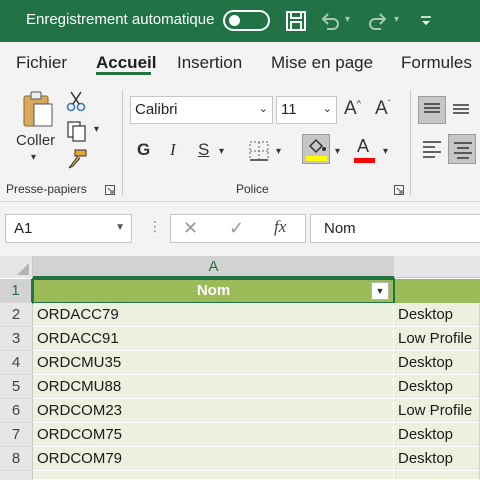 The image size is (480, 480). Describe the element at coordinates (209, 63) in the screenshot. I see `tab-insertion: Insertion` at that location.